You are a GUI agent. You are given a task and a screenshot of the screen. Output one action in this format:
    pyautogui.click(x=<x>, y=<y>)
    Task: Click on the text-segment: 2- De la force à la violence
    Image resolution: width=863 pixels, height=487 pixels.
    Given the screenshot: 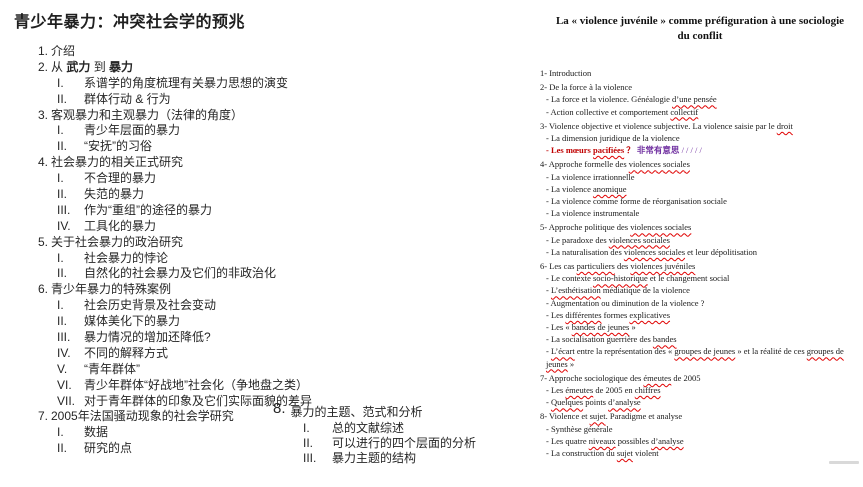 What is the action you would take?
    pyautogui.click(x=586, y=87)
    